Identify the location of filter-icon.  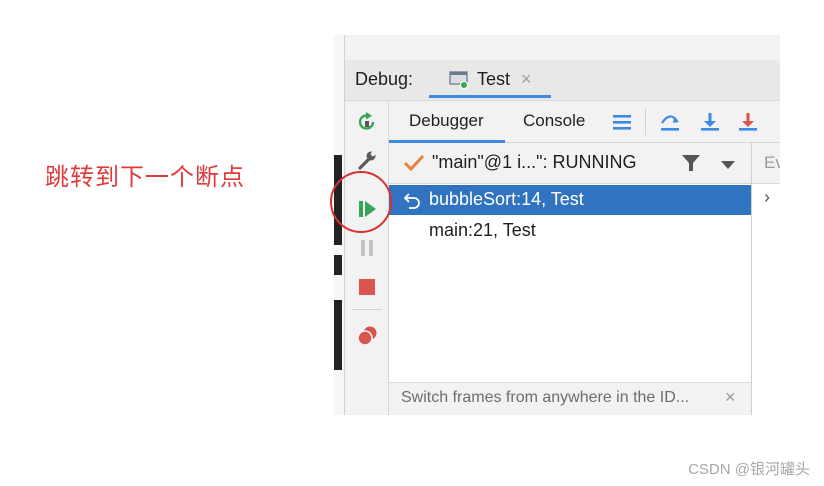
(691, 165).